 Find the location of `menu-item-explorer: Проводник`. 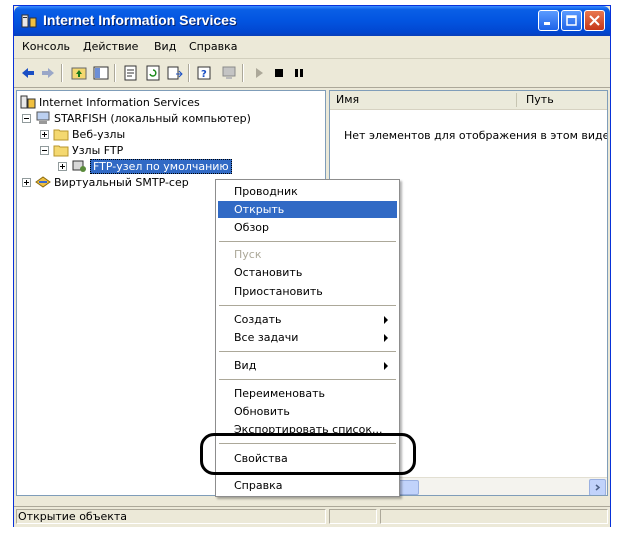

menu-item-explorer: Проводник is located at coordinates (307, 191).